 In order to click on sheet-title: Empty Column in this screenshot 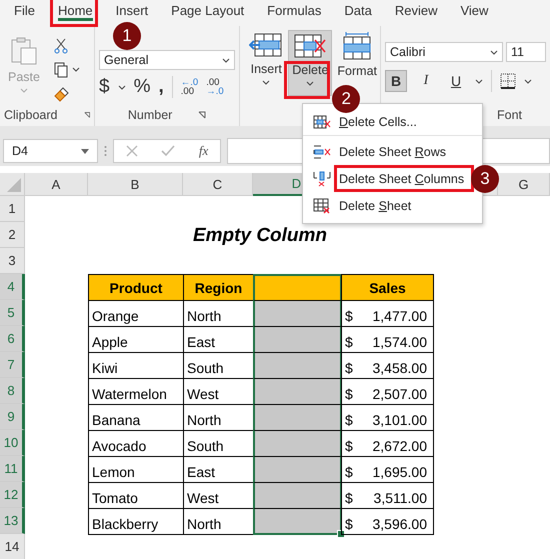, I will do `click(260, 236)`.